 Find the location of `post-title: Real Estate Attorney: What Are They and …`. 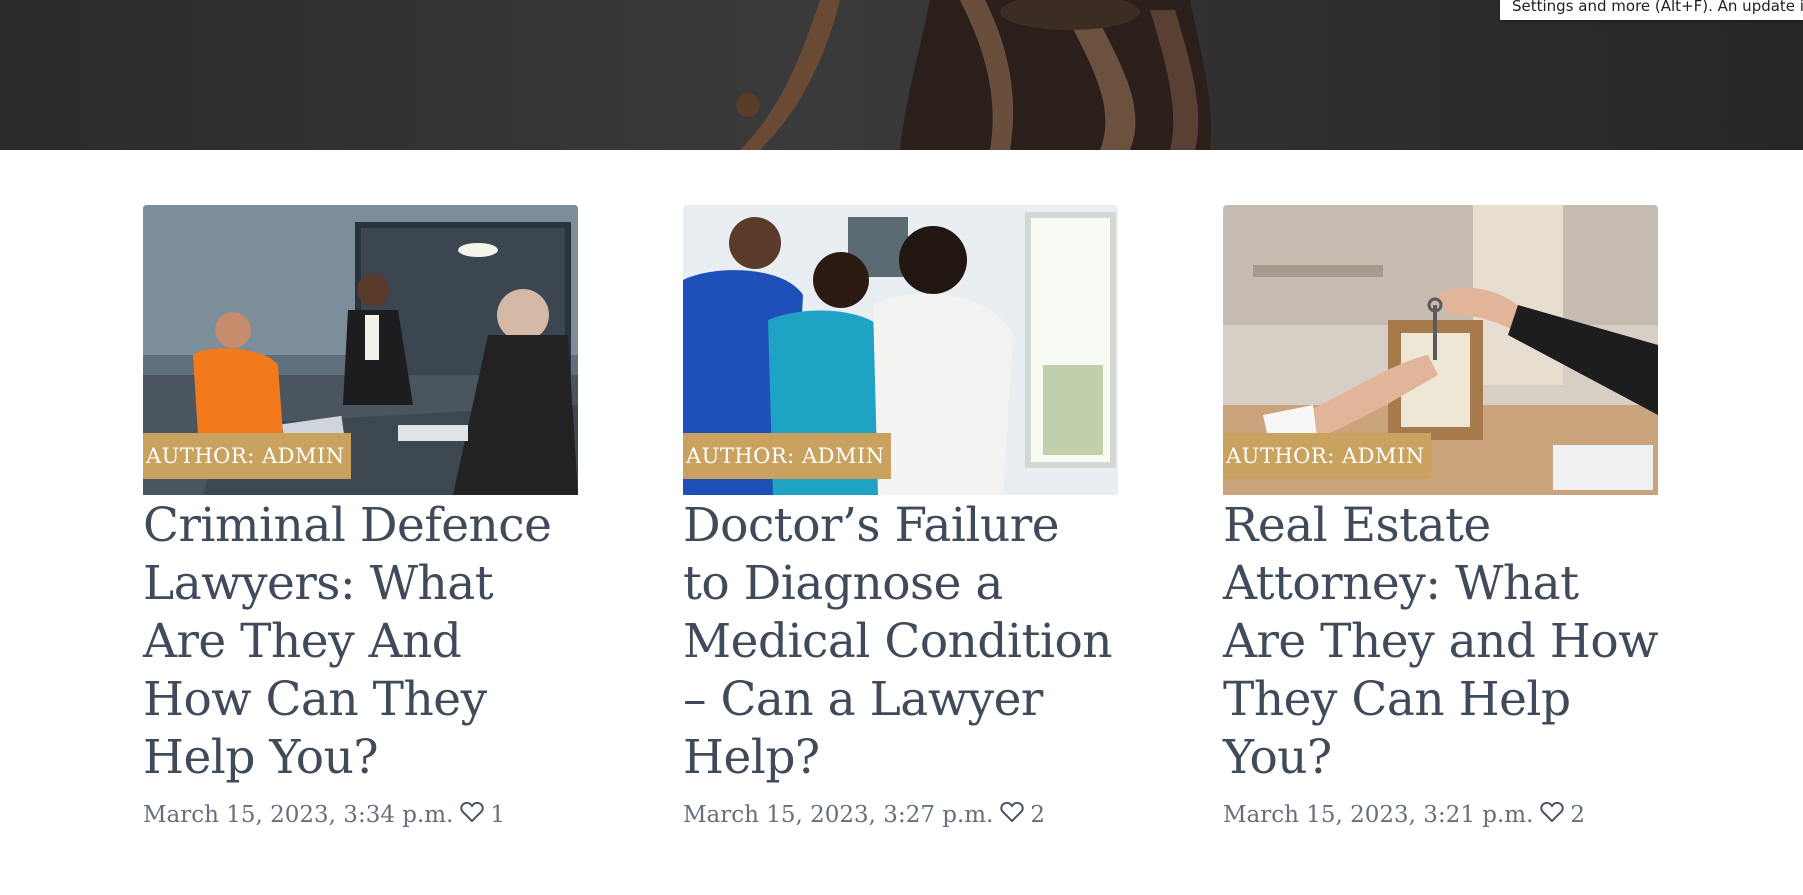

post-title: Real Estate Attorney: What Are They and … is located at coordinates (1440, 642).